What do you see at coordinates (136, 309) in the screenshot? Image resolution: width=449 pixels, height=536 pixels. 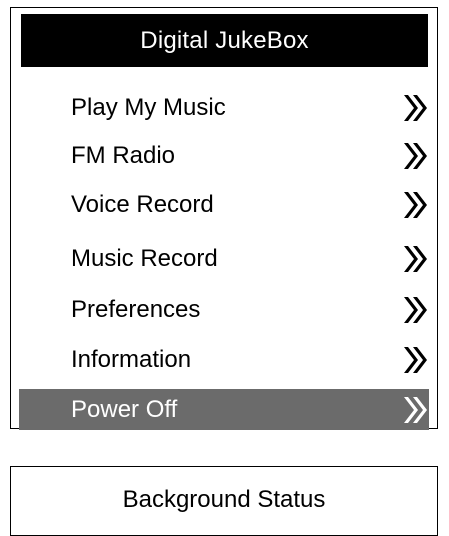 I see `menu-item-label: Preferences` at bounding box center [136, 309].